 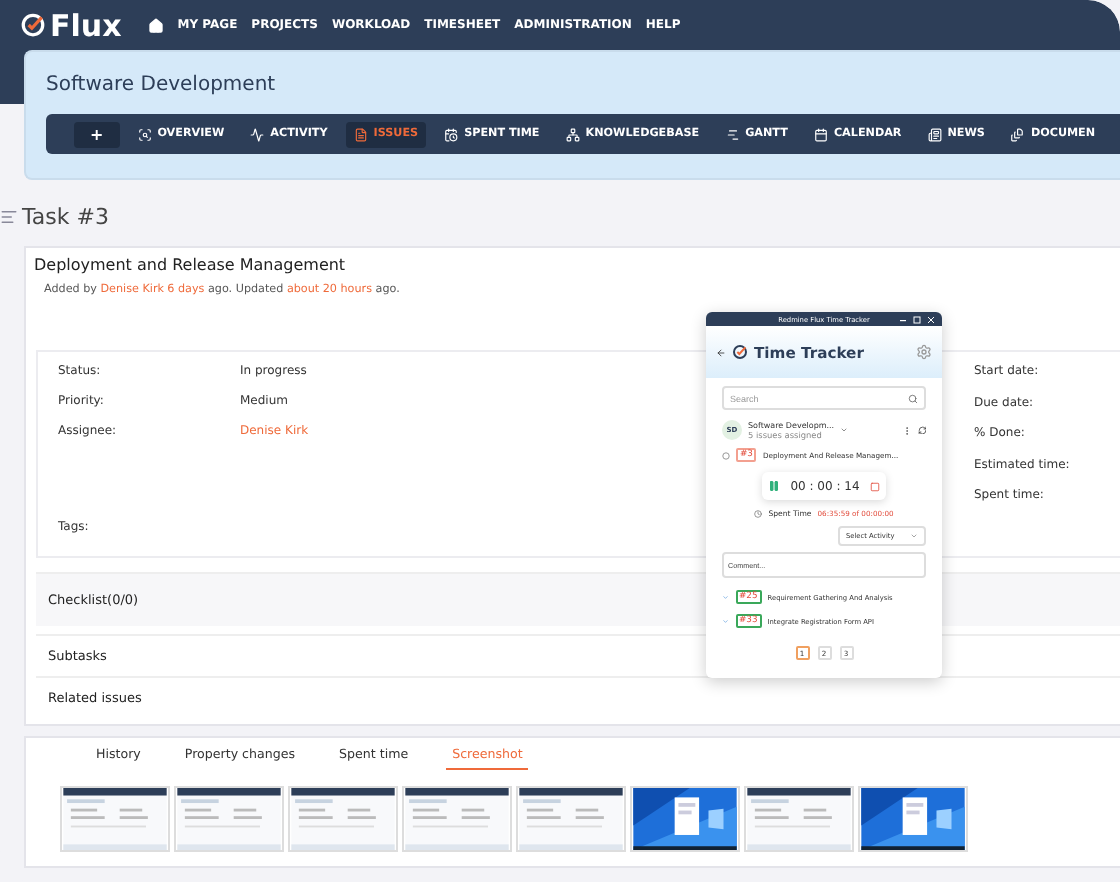 I want to click on pause-icon, so click(x=774, y=486).